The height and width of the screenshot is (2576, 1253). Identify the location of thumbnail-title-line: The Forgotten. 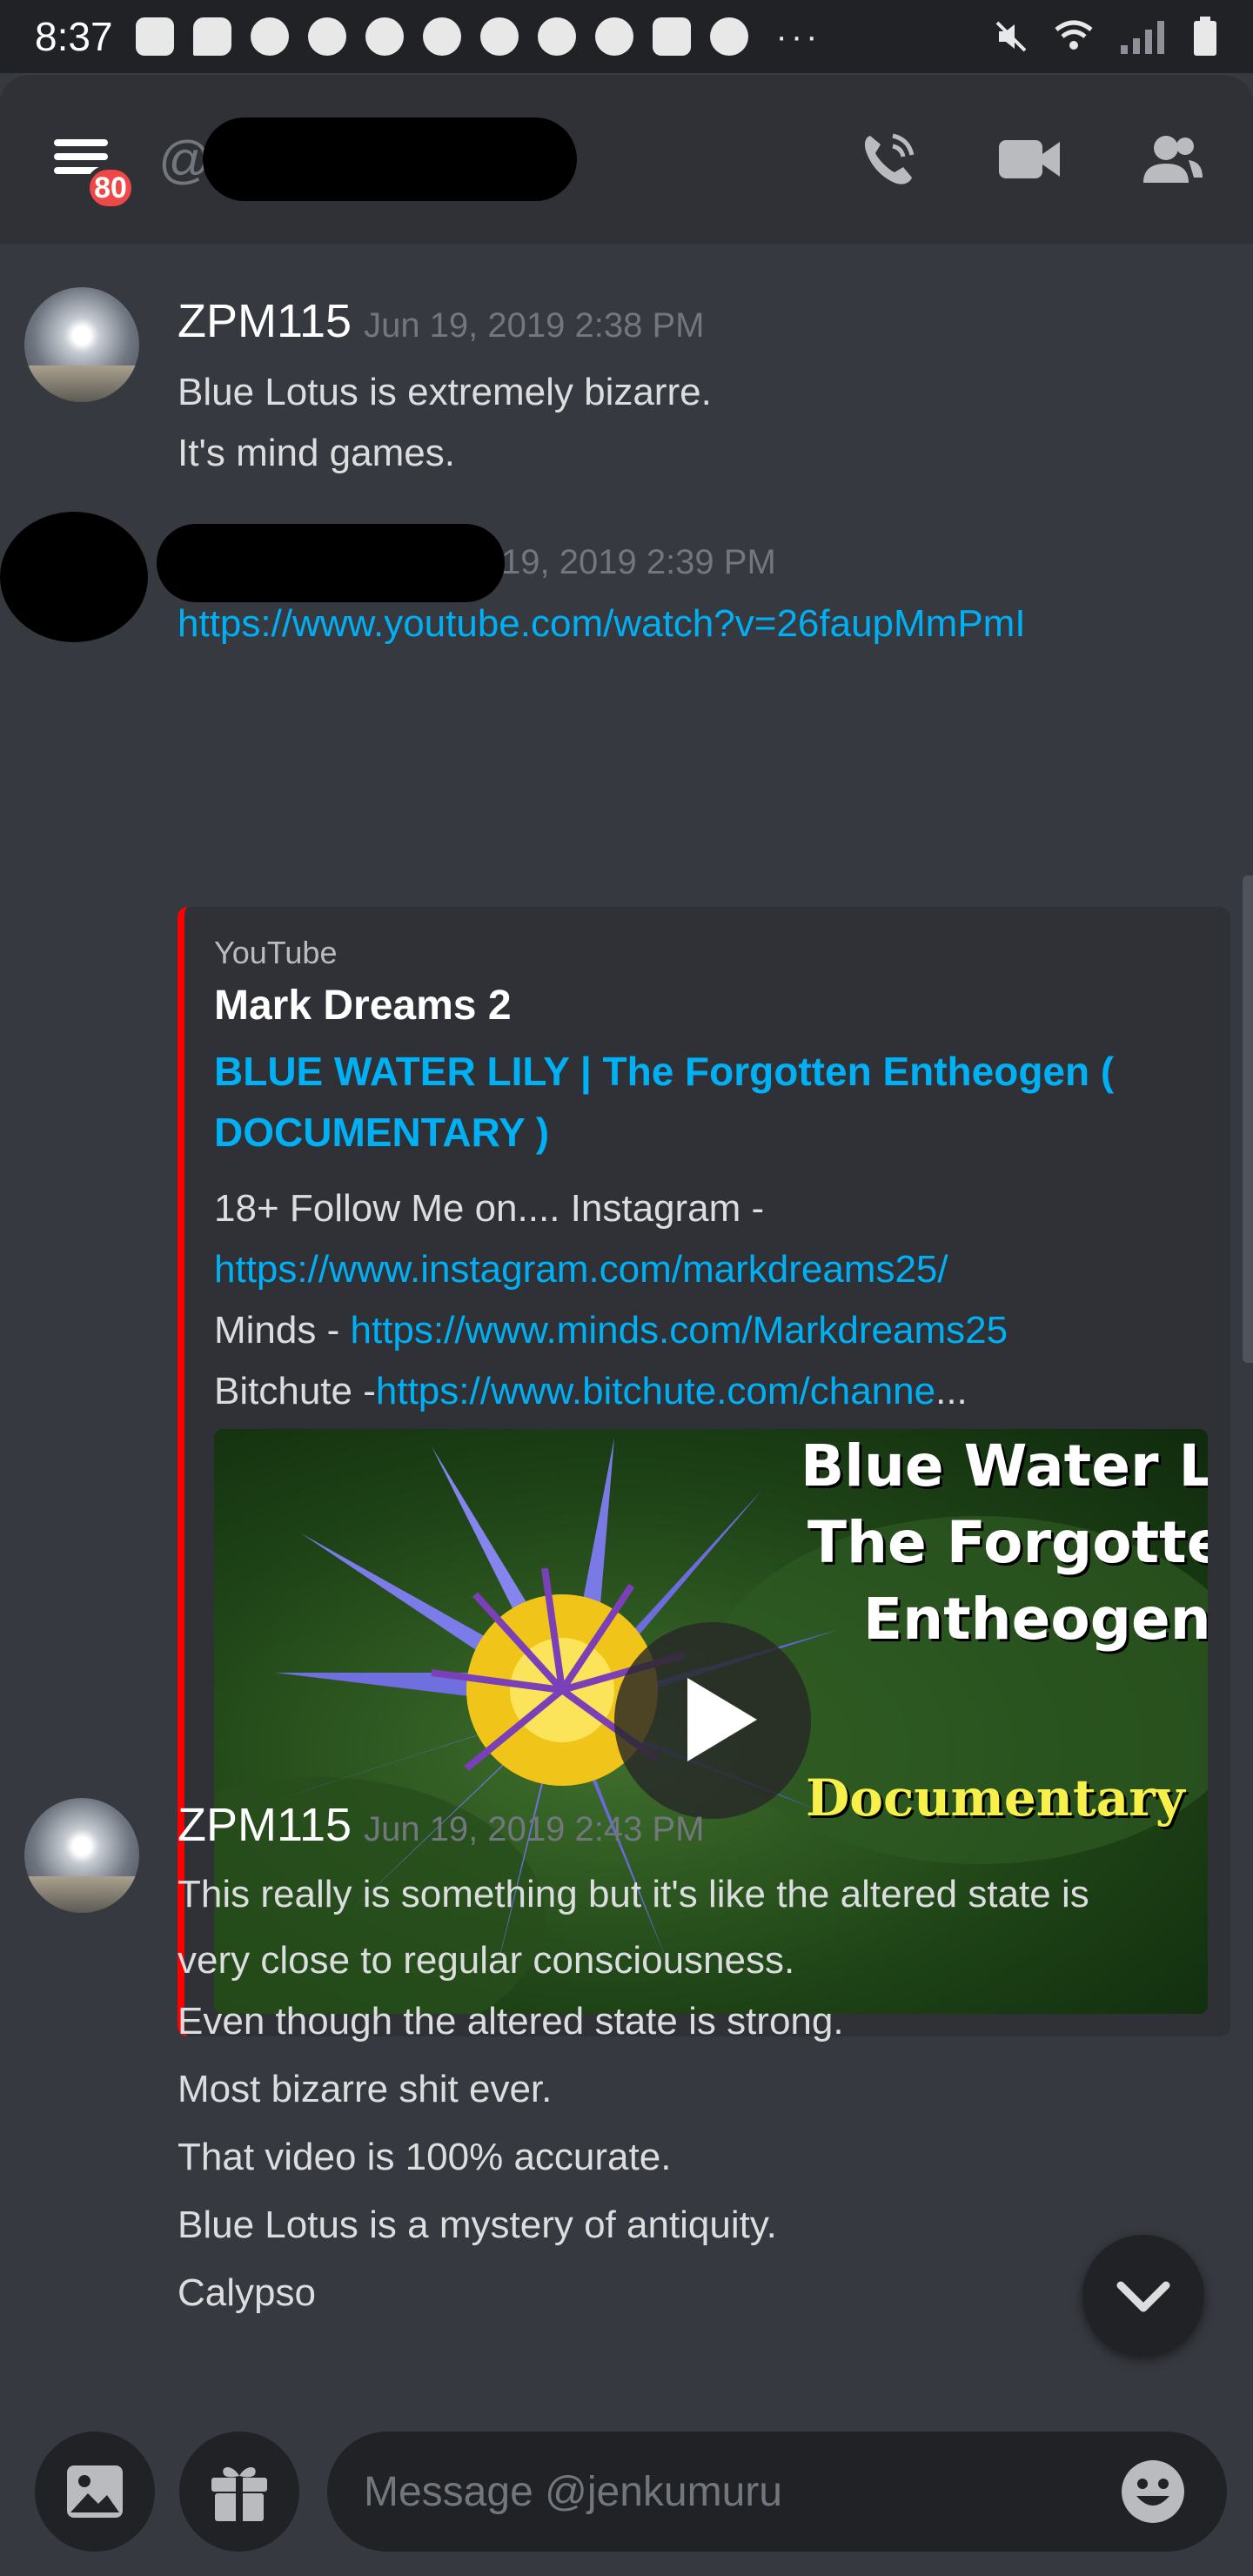
(1007, 1543).